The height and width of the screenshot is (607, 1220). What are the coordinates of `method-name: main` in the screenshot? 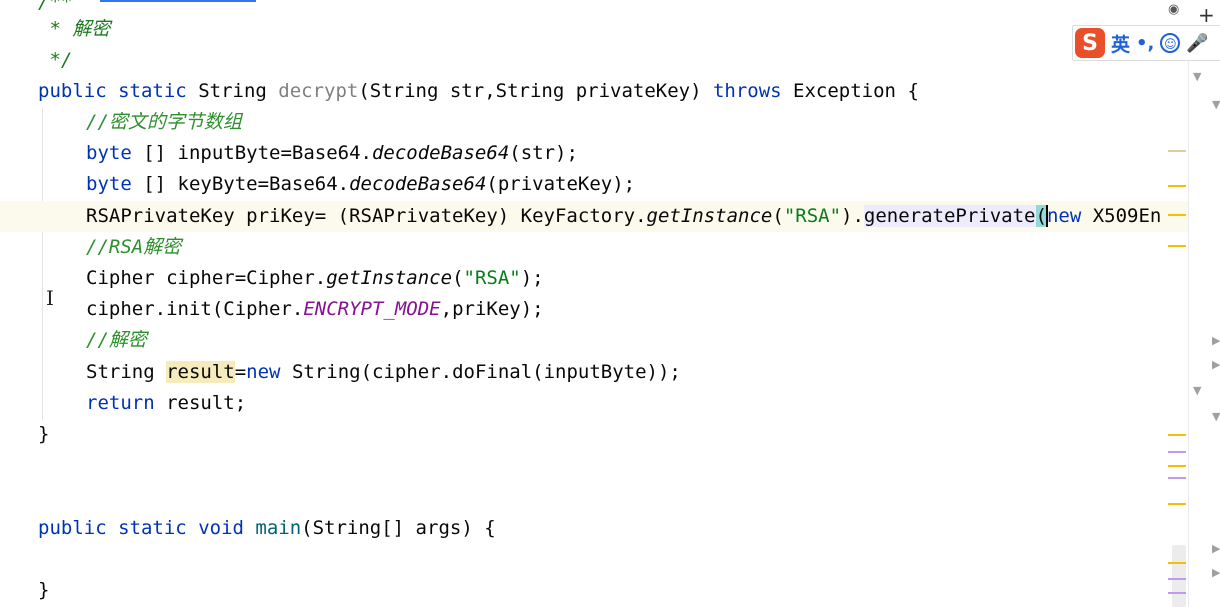 It's located at (278, 528).